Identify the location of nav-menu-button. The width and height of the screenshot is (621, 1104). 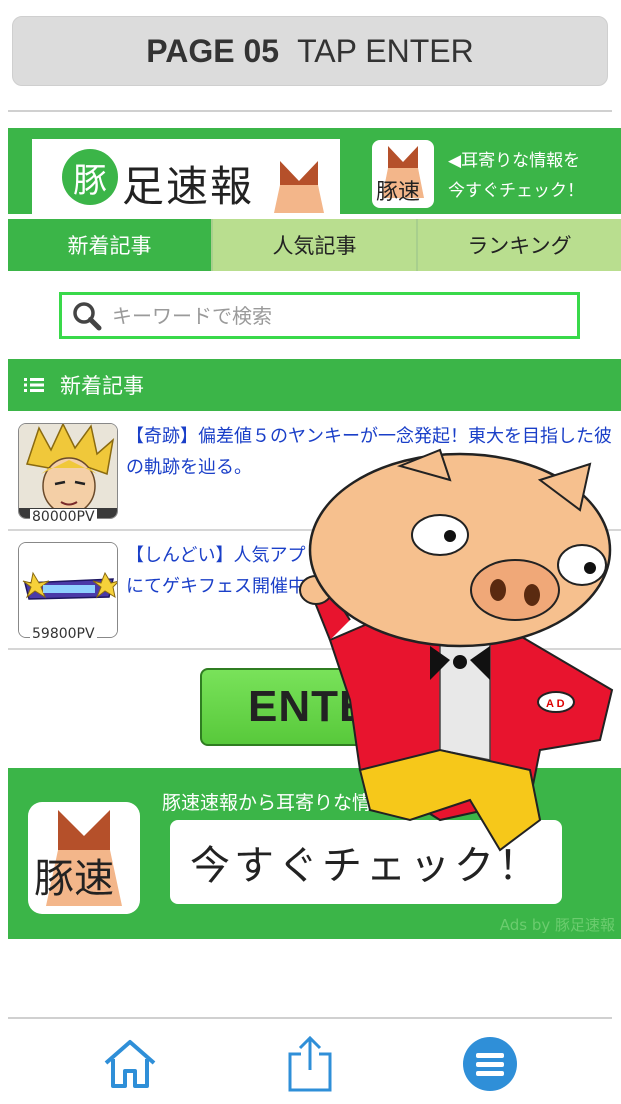
(490, 1064).